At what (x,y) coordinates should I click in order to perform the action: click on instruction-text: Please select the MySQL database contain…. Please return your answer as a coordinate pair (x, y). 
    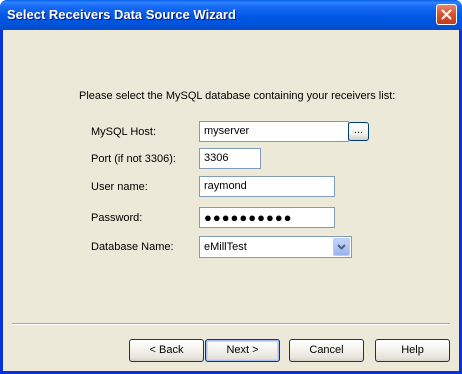
    Looking at the image, I should click on (237, 96).